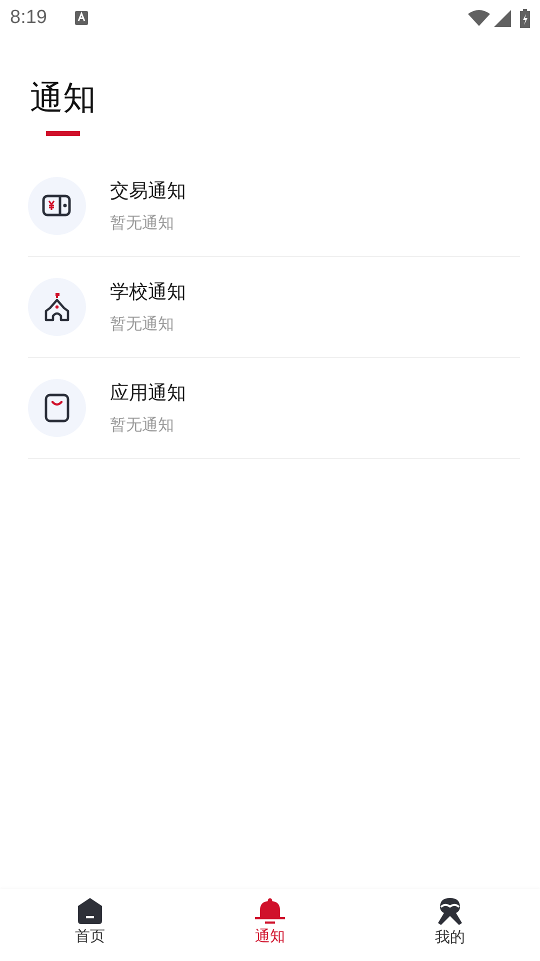 The image size is (540, 961). I want to click on nav-tab: 我的, so click(450, 925).